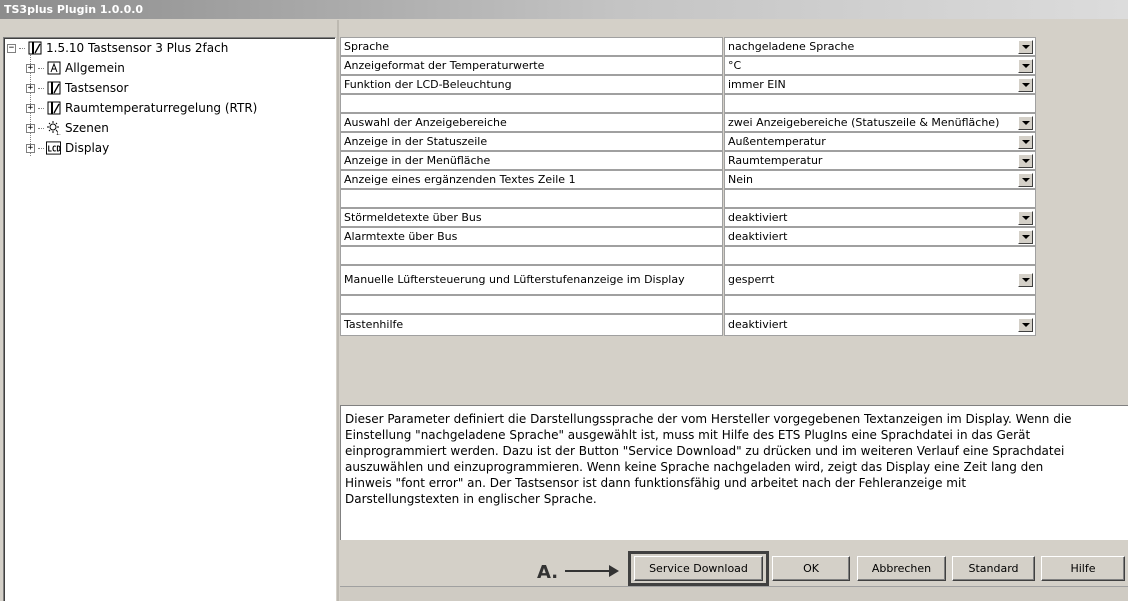 Image resolution: width=1128 pixels, height=601 pixels. I want to click on param-row: Anzeige in der Menüfläche Raumtemperatur, so click(688, 160).